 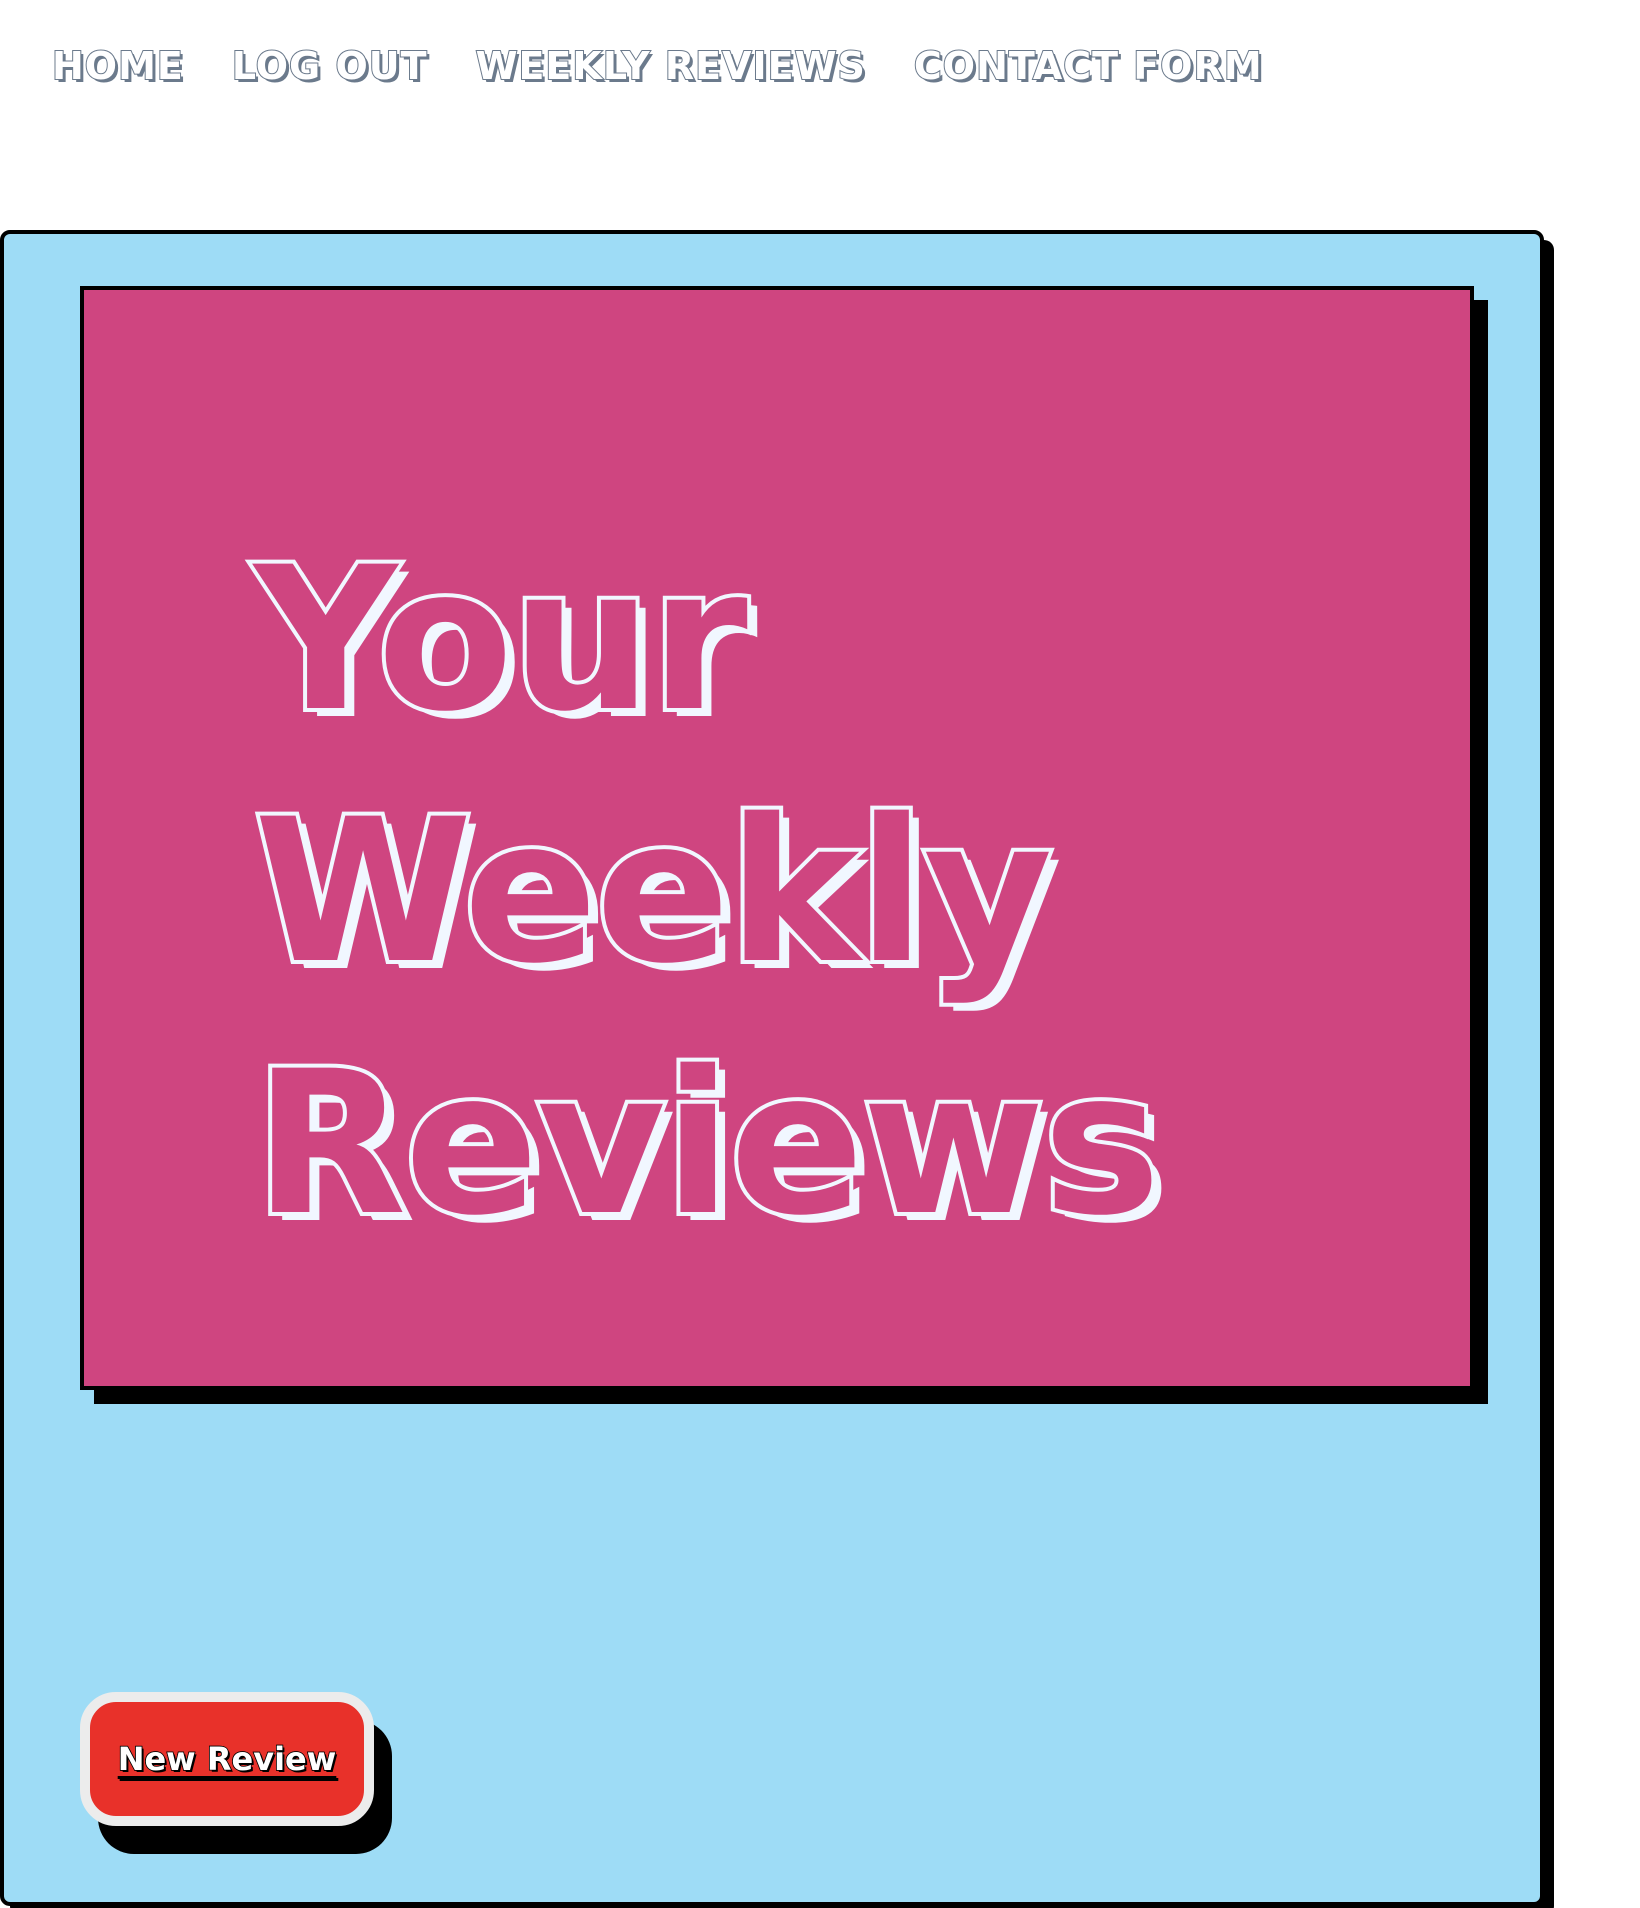 I want to click on page-title-line-3: Reviews, so click(x=707, y=1143).